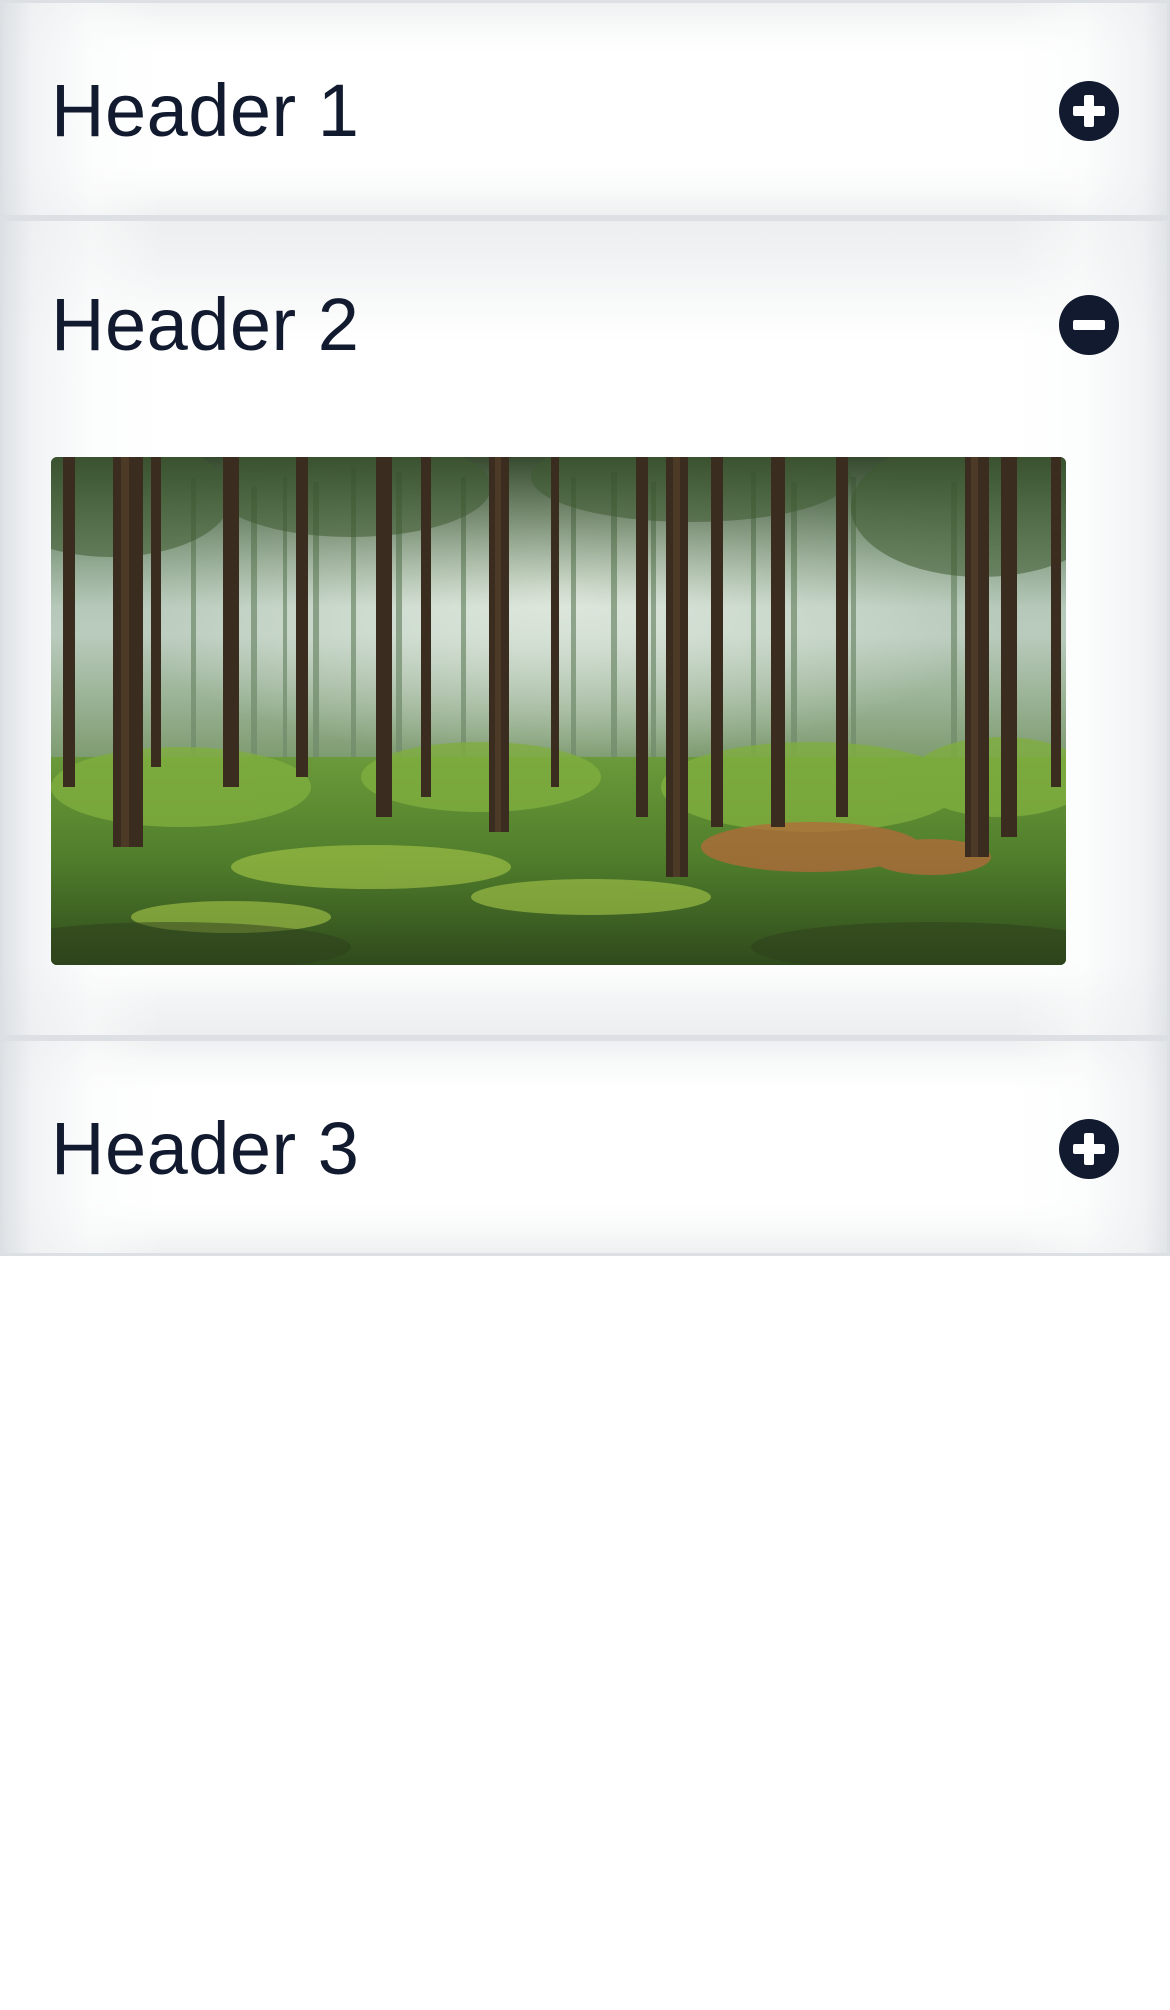 This screenshot has width=1170, height=2010. I want to click on accordion-header-3: Header 3, so click(585, 1149).